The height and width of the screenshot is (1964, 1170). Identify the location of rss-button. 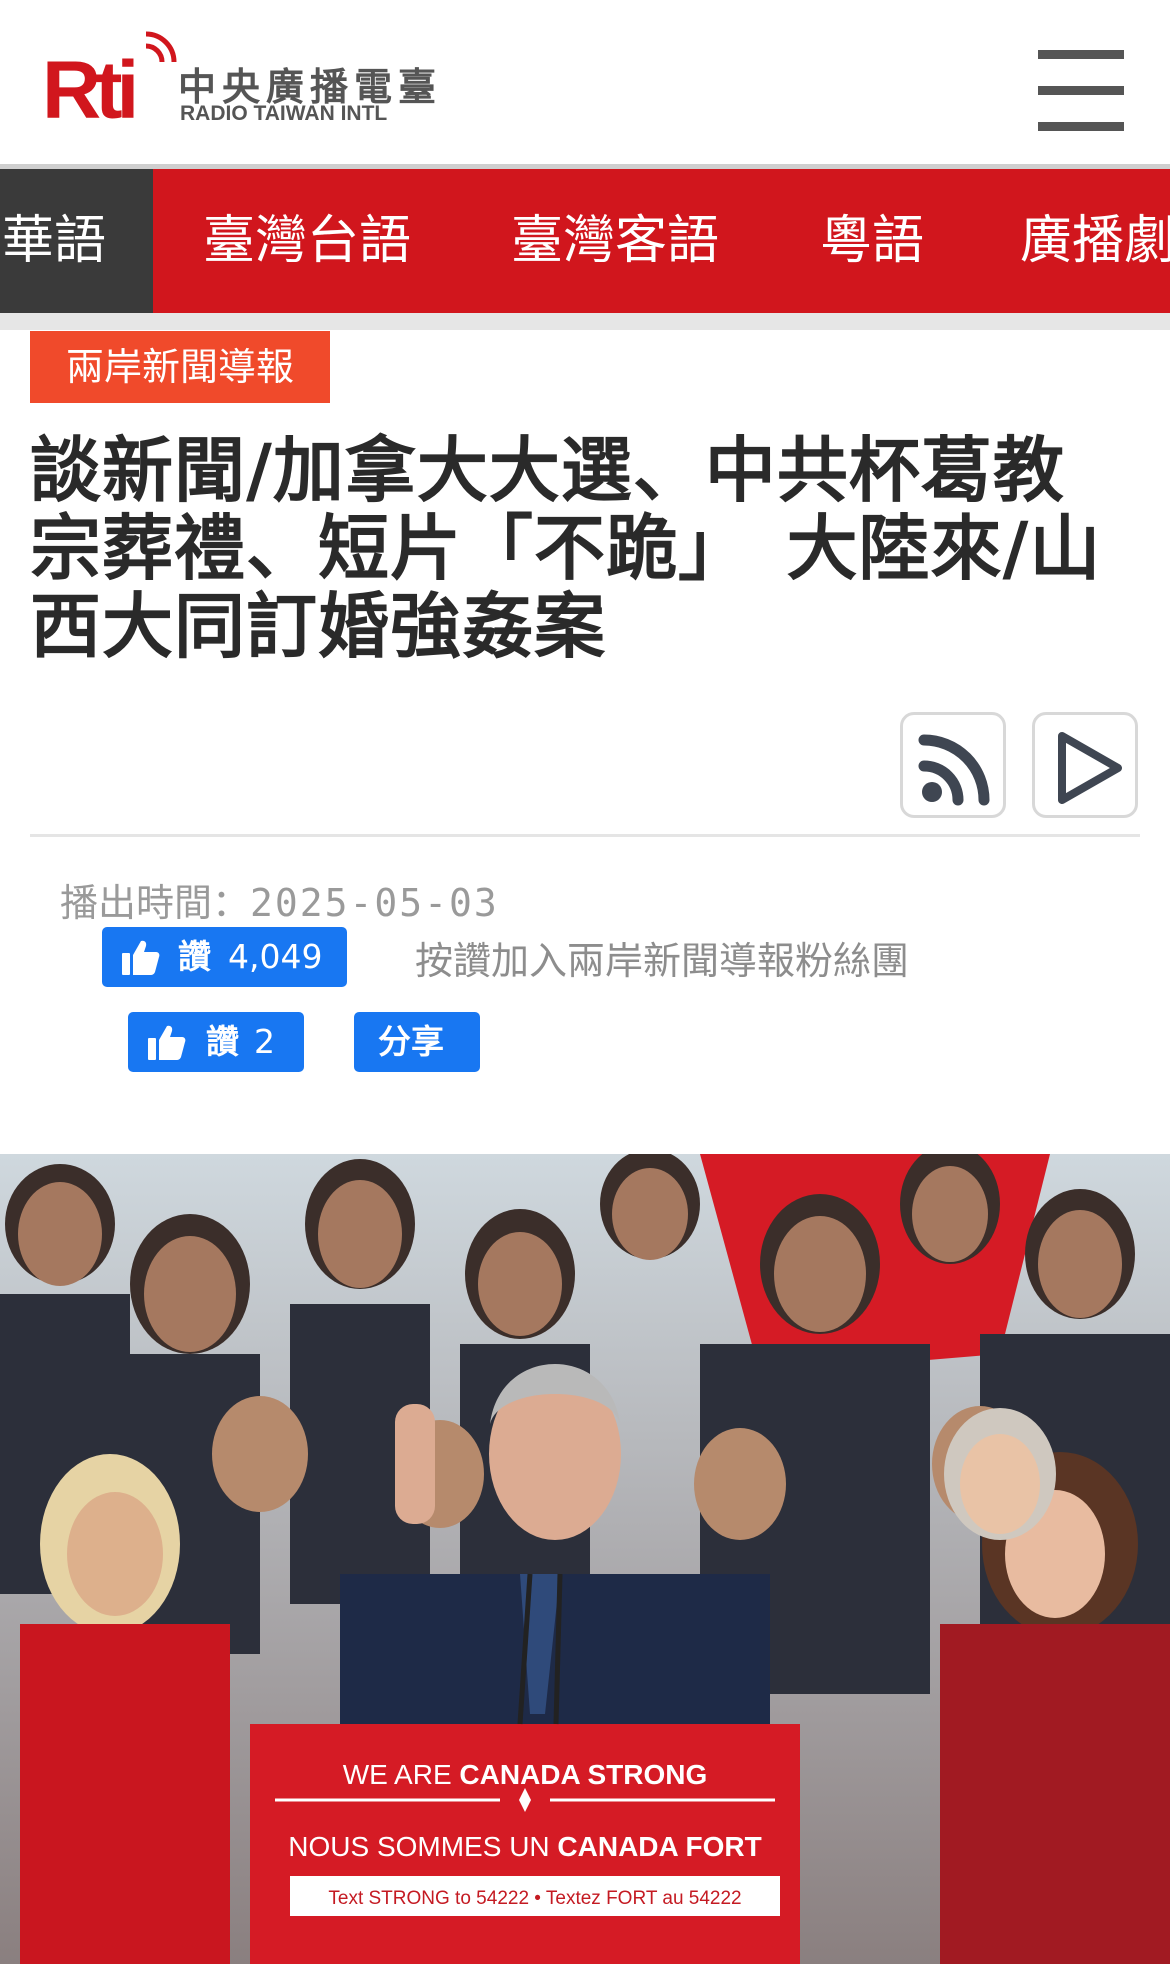
(953, 765).